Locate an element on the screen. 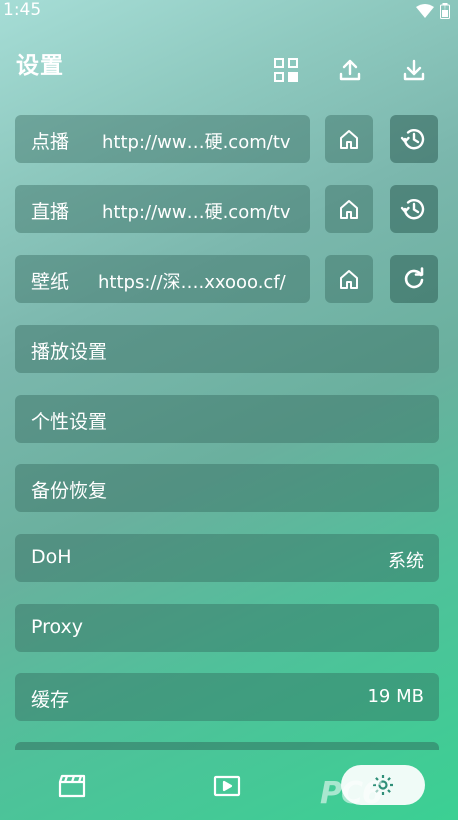  status-icons: ! is located at coordinates (433, 11).